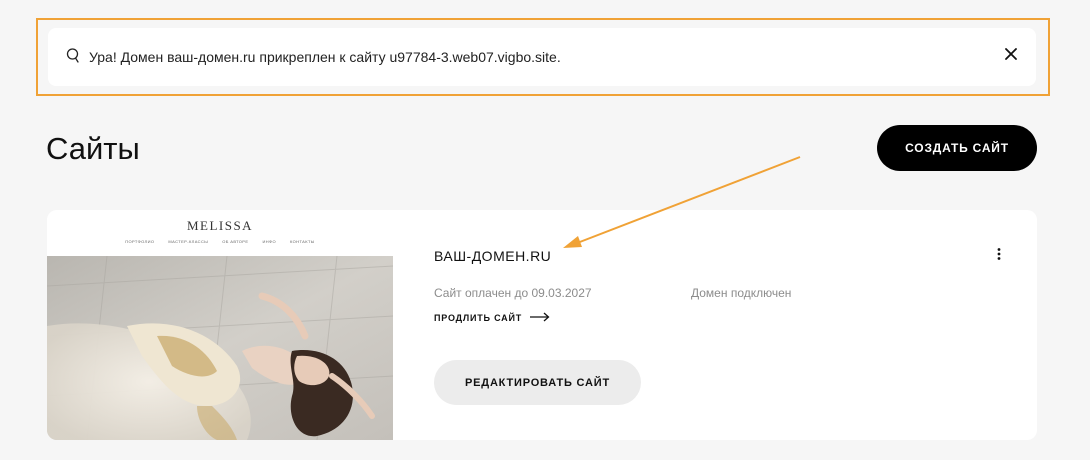 This screenshot has height=460, width=1090. I want to click on create-site-button: СОЗДАТЬ САЙТ, so click(957, 148).